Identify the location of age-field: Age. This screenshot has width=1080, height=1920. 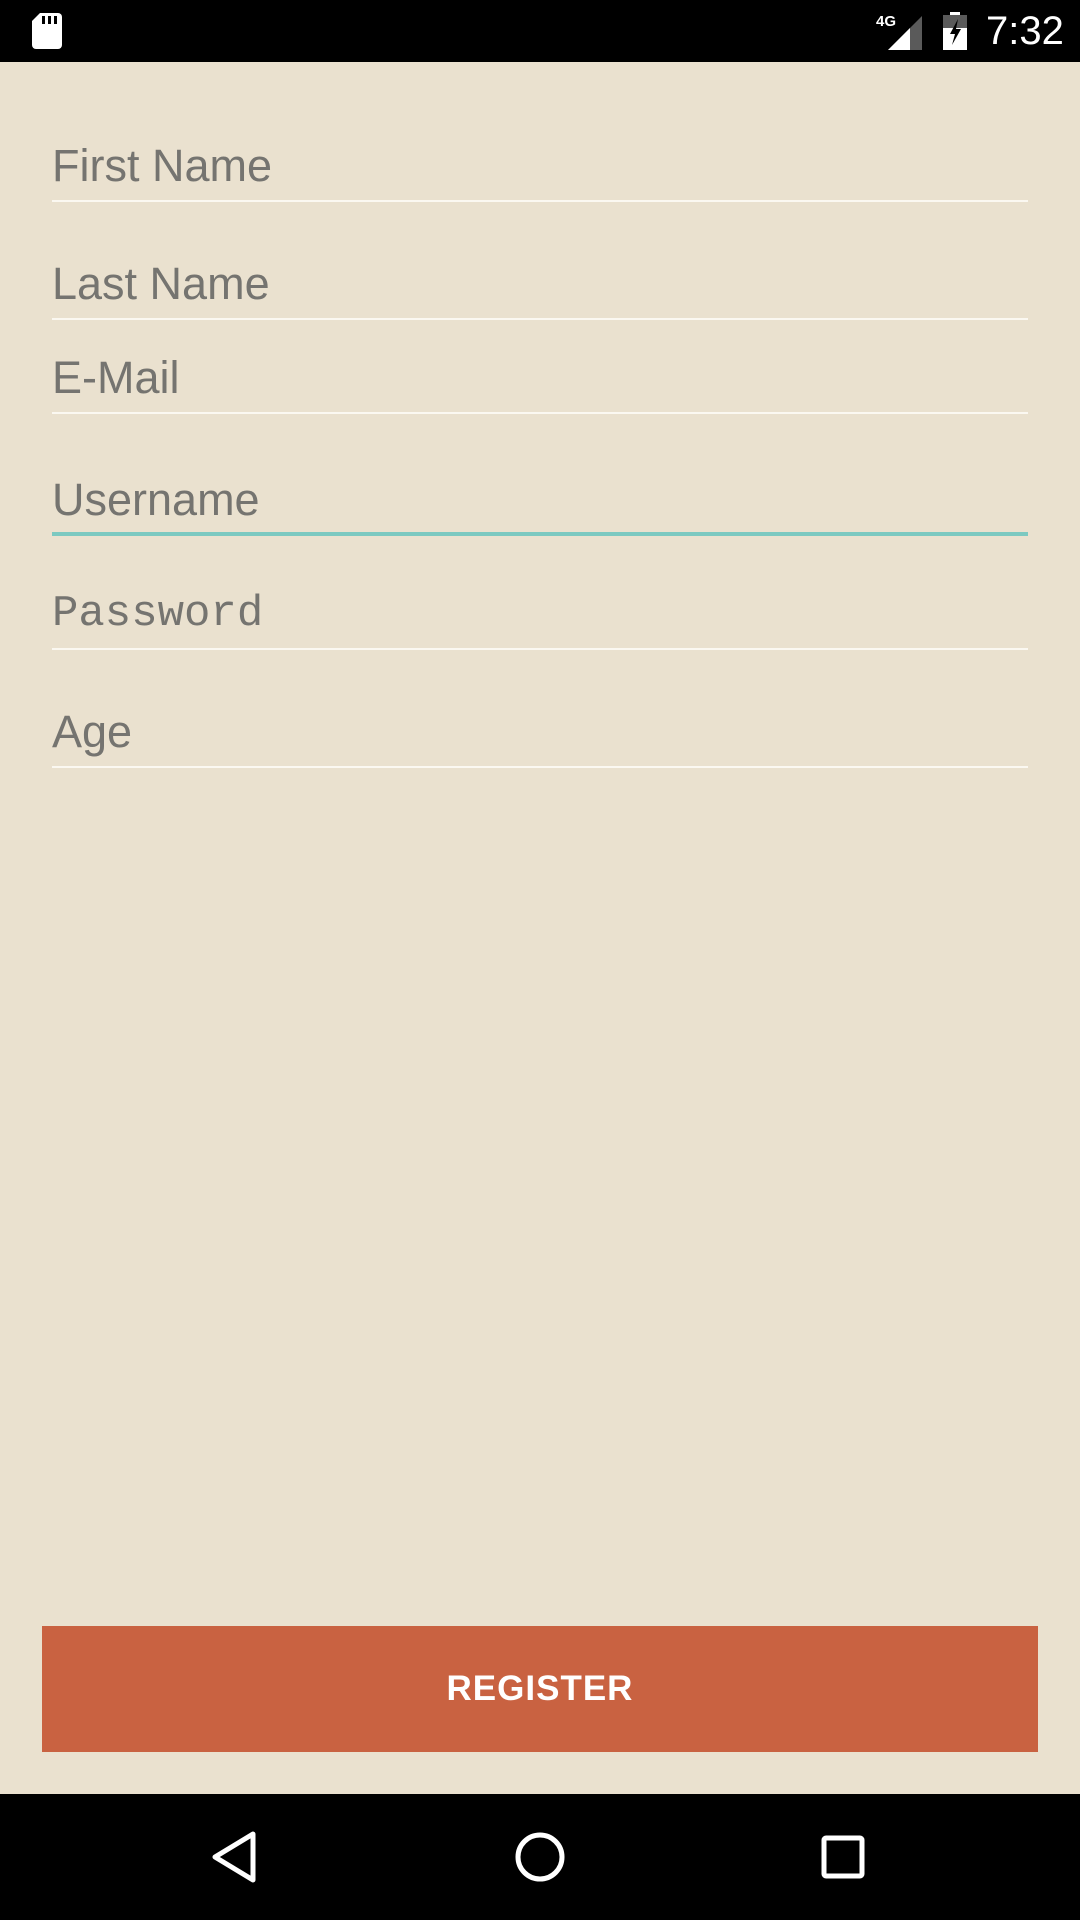
(540, 729).